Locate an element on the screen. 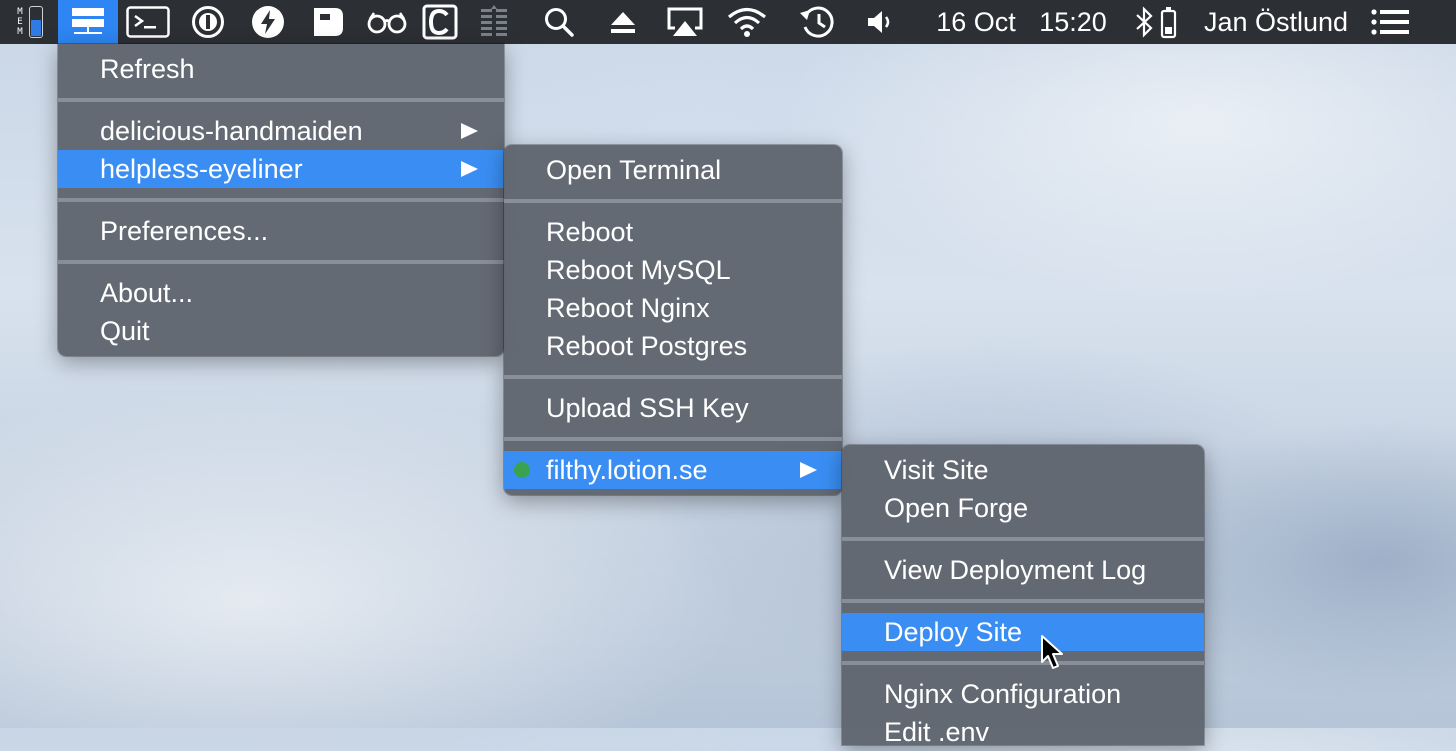  battery-icon is located at coordinates (1168, 23).